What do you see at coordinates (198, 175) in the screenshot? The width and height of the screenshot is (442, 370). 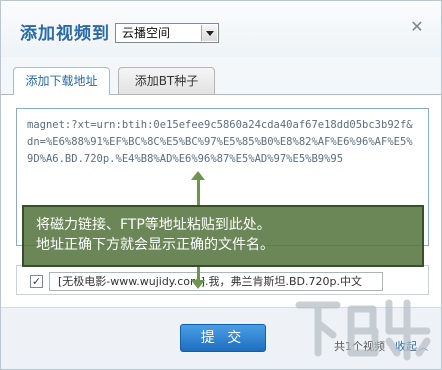 I see `arrow-up-icon` at bounding box center [198, 175].